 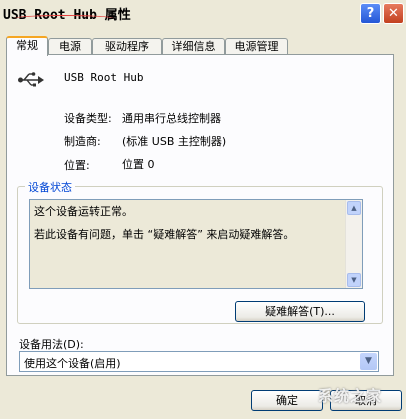 I want to click on manufacturer-value: (标准 USB 主控制器), so click(x=174, y=141).